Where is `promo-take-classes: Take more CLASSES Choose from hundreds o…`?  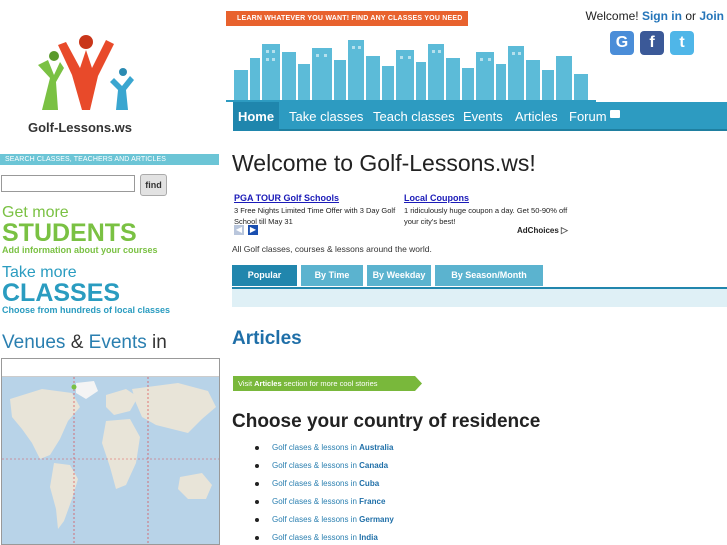 promo-take-classes: Take more CLASSES Choose from hundreds o… is located at coordinates (86, 290).